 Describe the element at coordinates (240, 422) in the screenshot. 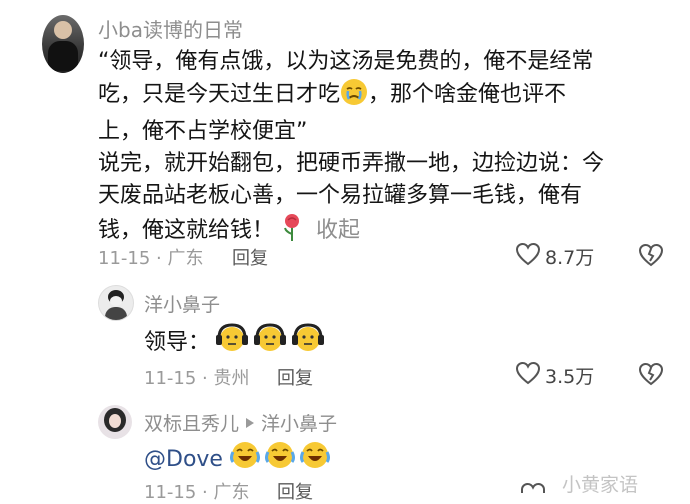

I see `comment-username: 双标且秀儿 洋小鼻子` at that location.